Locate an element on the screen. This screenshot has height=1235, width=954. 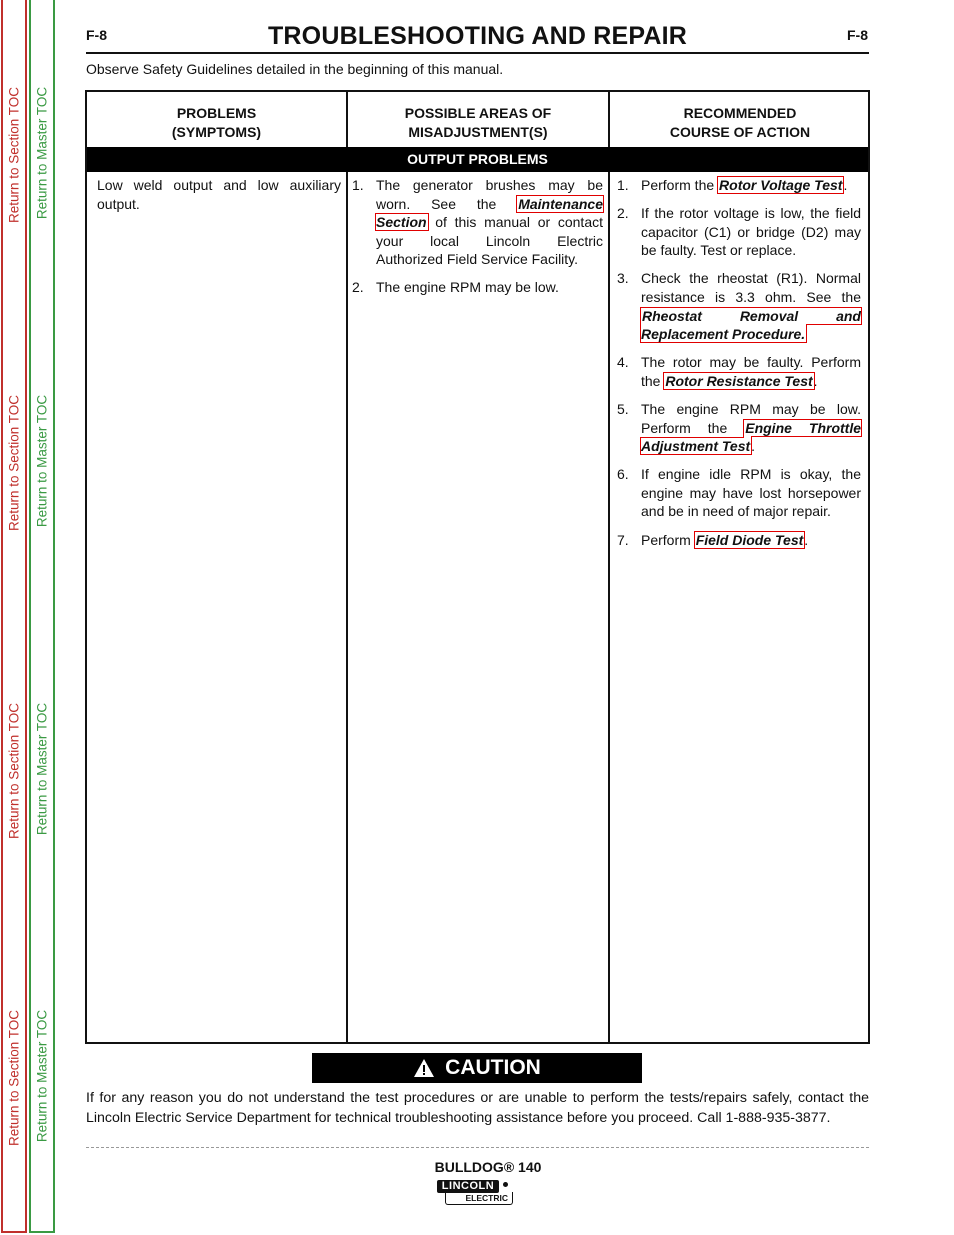
item-number: 6. is located at coordinates (623, 474).